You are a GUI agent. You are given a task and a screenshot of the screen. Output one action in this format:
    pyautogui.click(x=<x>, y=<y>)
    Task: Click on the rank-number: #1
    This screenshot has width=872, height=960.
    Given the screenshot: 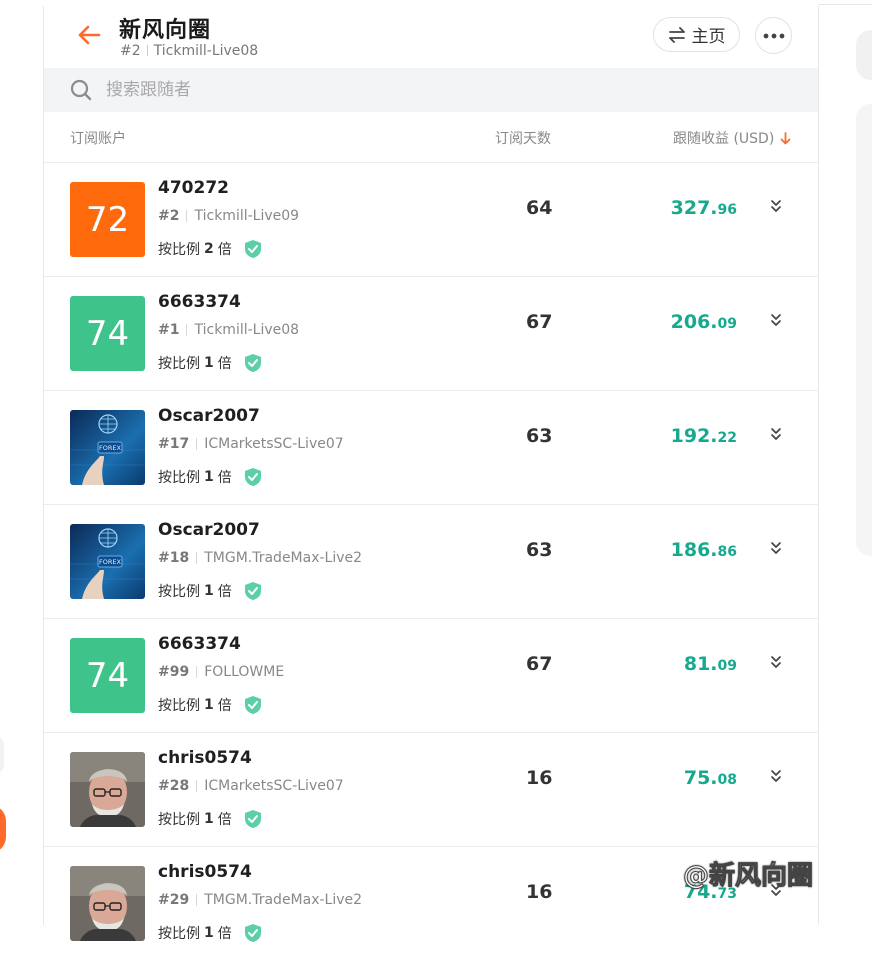 What is the action you would take?
    pyautogui.click(x=169, y=330)
    